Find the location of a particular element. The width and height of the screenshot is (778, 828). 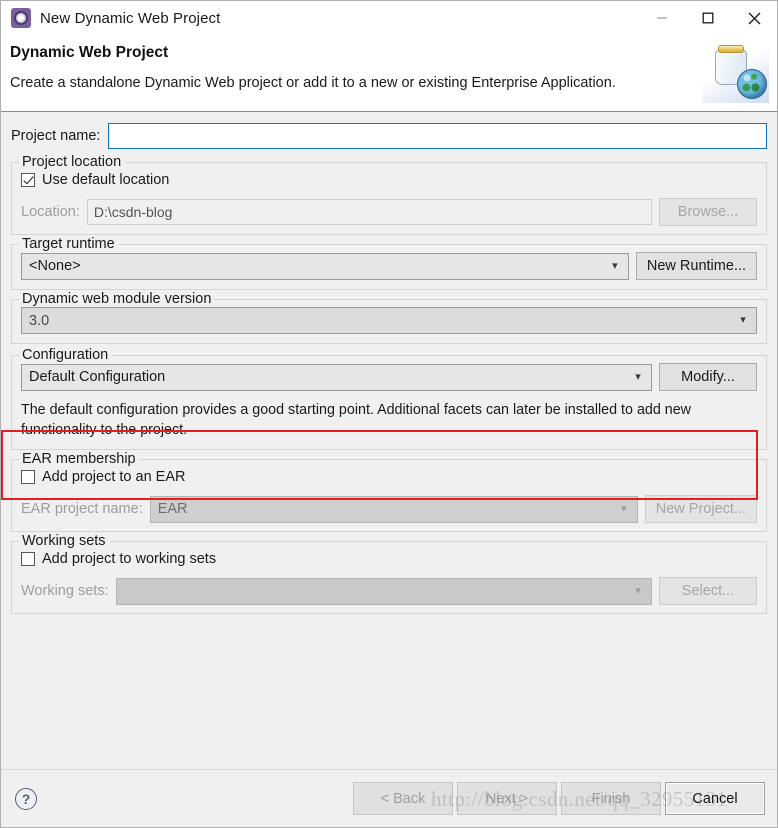

jar-globe-banner-icon is located at coordinates (735, 69).